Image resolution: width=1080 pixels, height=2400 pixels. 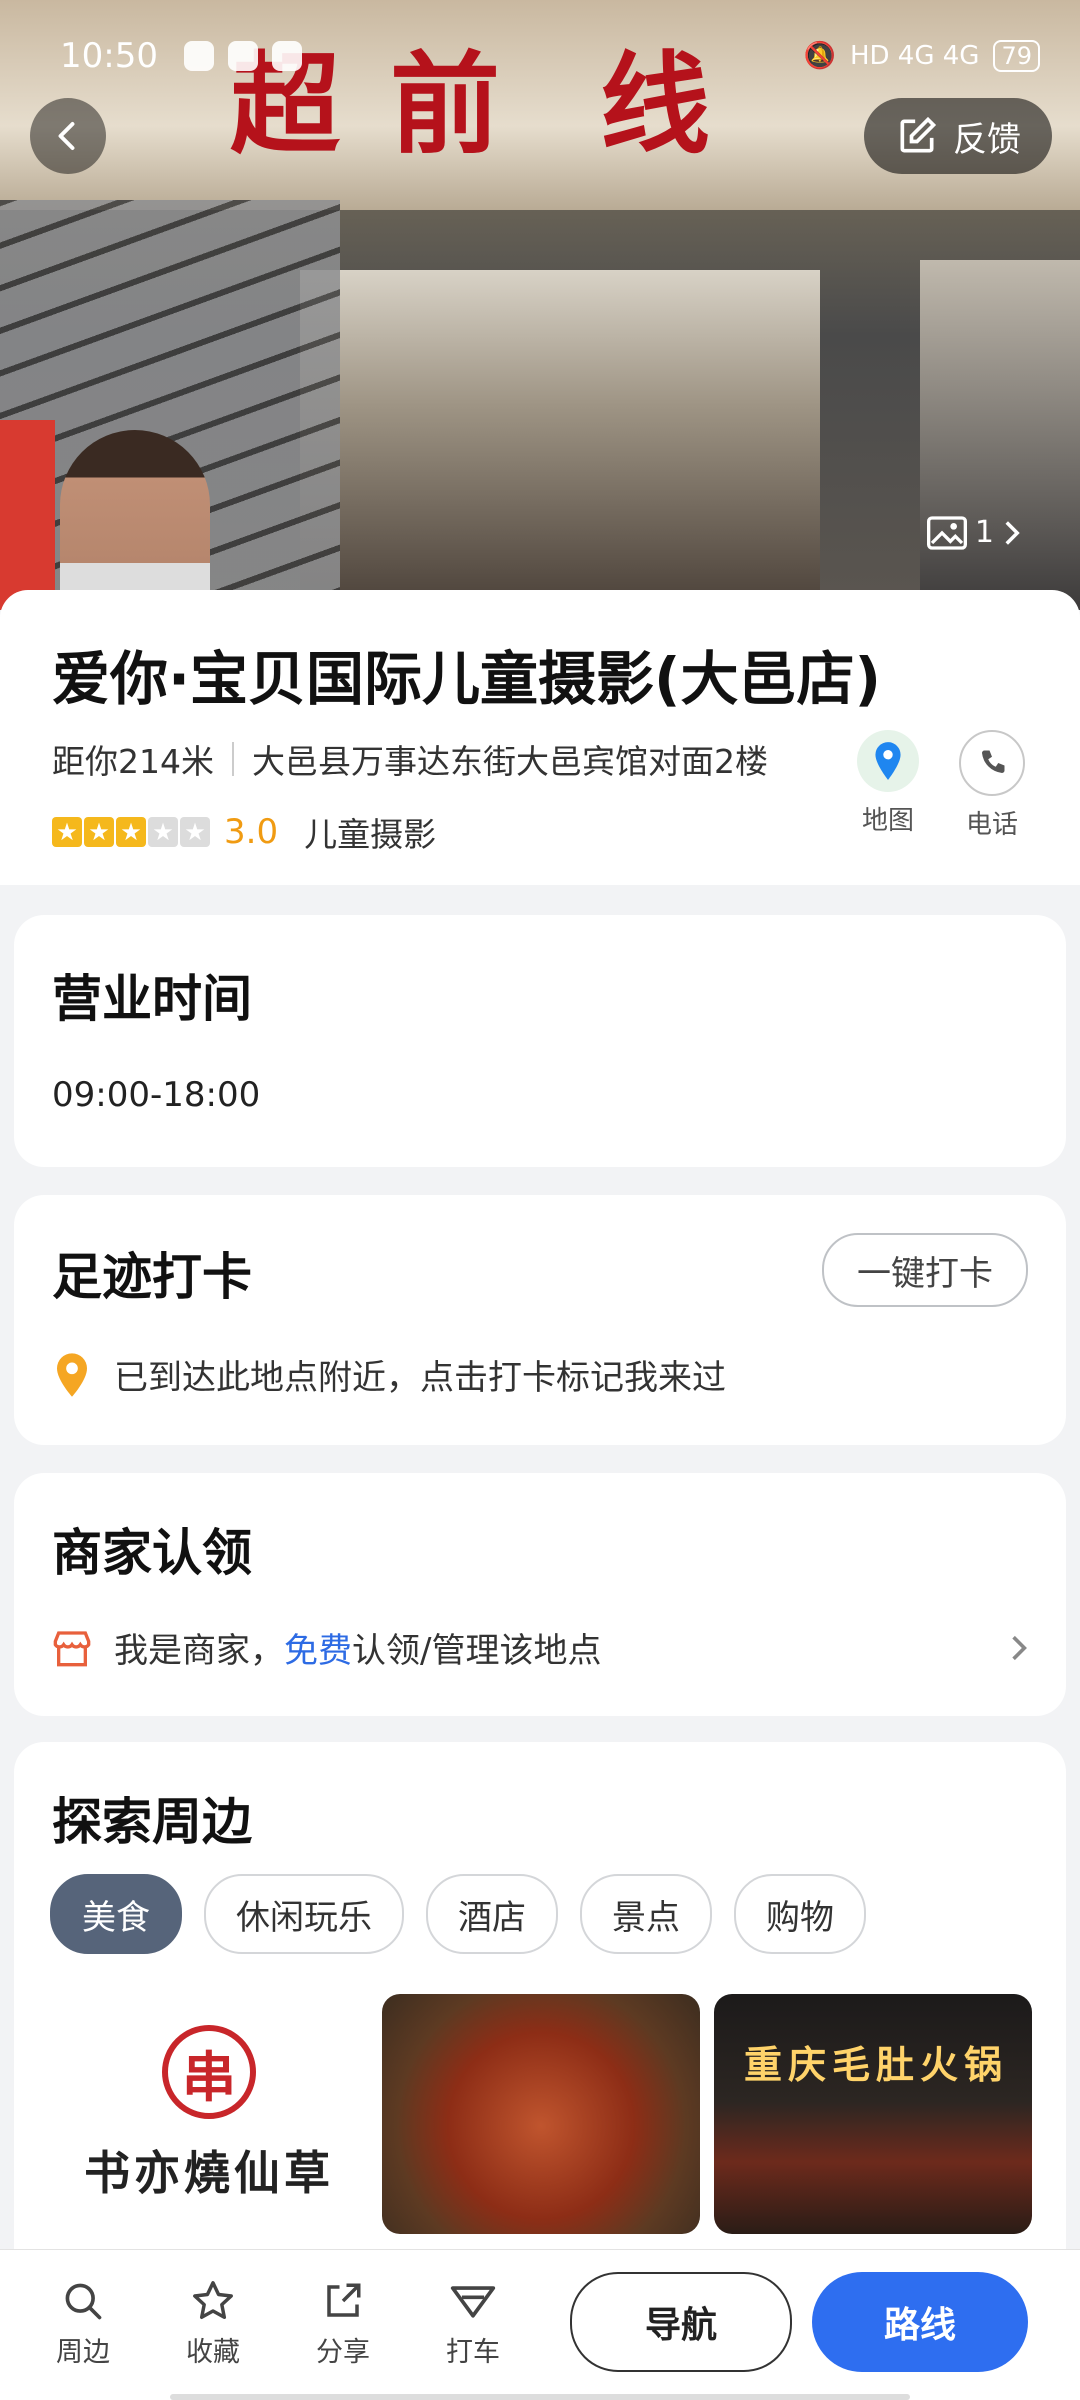 I want to click on tab-nearby: 周边, so click(x=83, y=2320).